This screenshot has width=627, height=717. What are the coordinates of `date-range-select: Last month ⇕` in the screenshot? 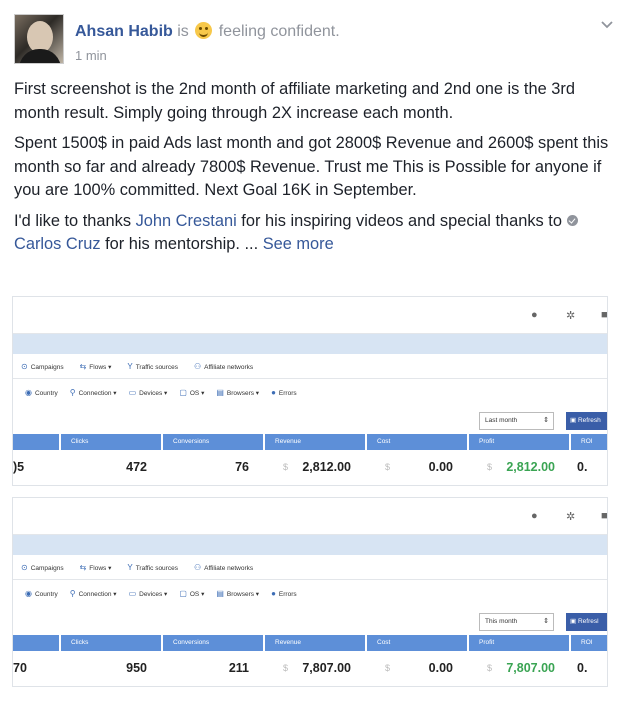 It's located at (516, 421).